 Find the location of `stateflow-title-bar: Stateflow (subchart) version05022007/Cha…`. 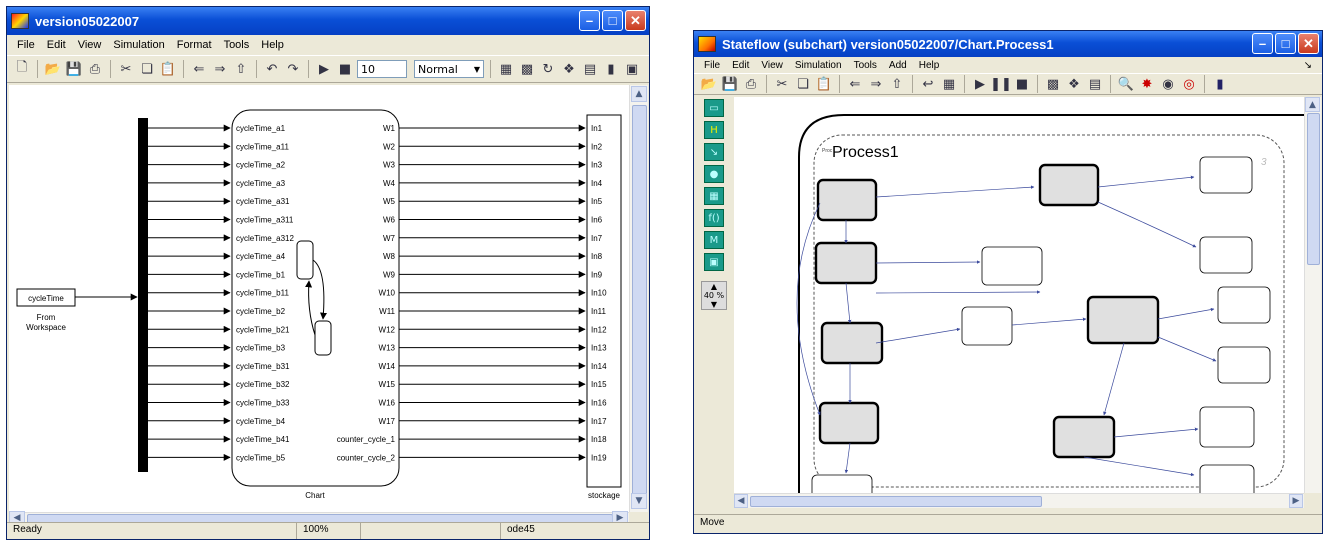

stateflow-title-bar: Stateflow (subchart) version05022007/Cha… is located at coordinates (1008, 44).